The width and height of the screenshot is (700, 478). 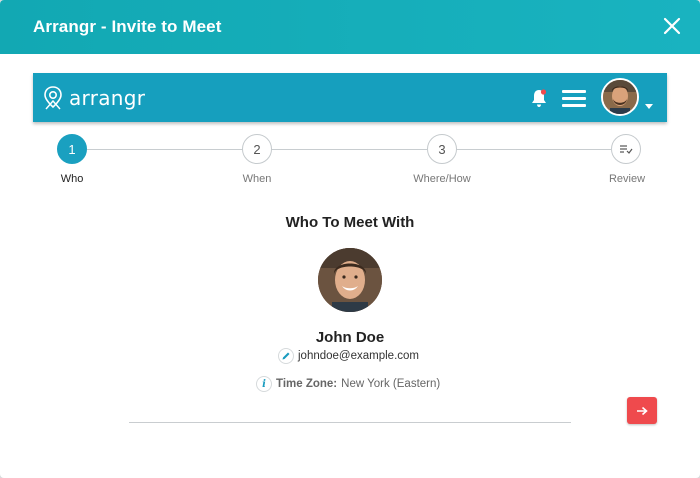 What do you see at coordinates (350, 337) in the screenshot?
I see `contact-name: John Doe` at bounding box center [350, 337].